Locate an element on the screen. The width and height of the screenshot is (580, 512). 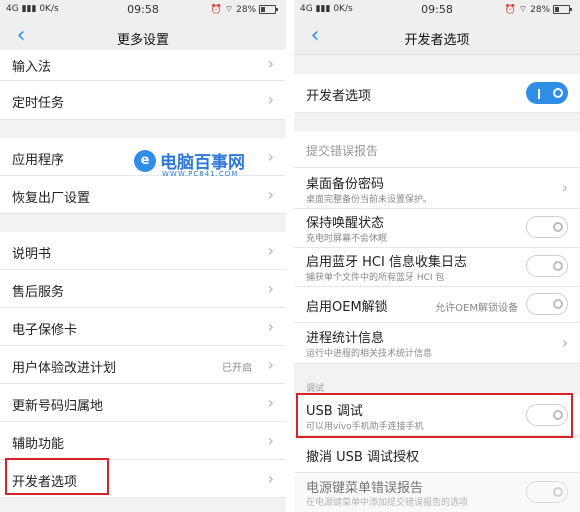
item-label: 撤消 USB 调试授权 is located at coordinates (362, 457).